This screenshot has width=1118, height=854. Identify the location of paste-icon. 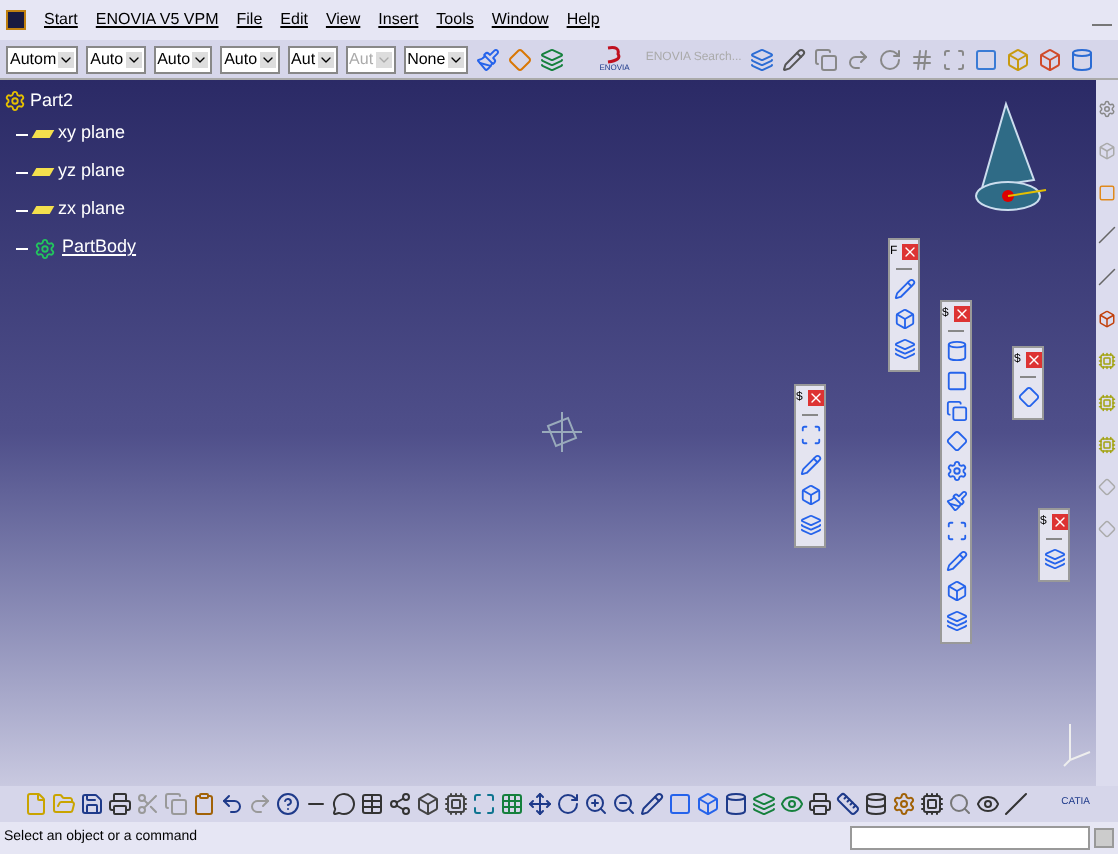
(204, 804).